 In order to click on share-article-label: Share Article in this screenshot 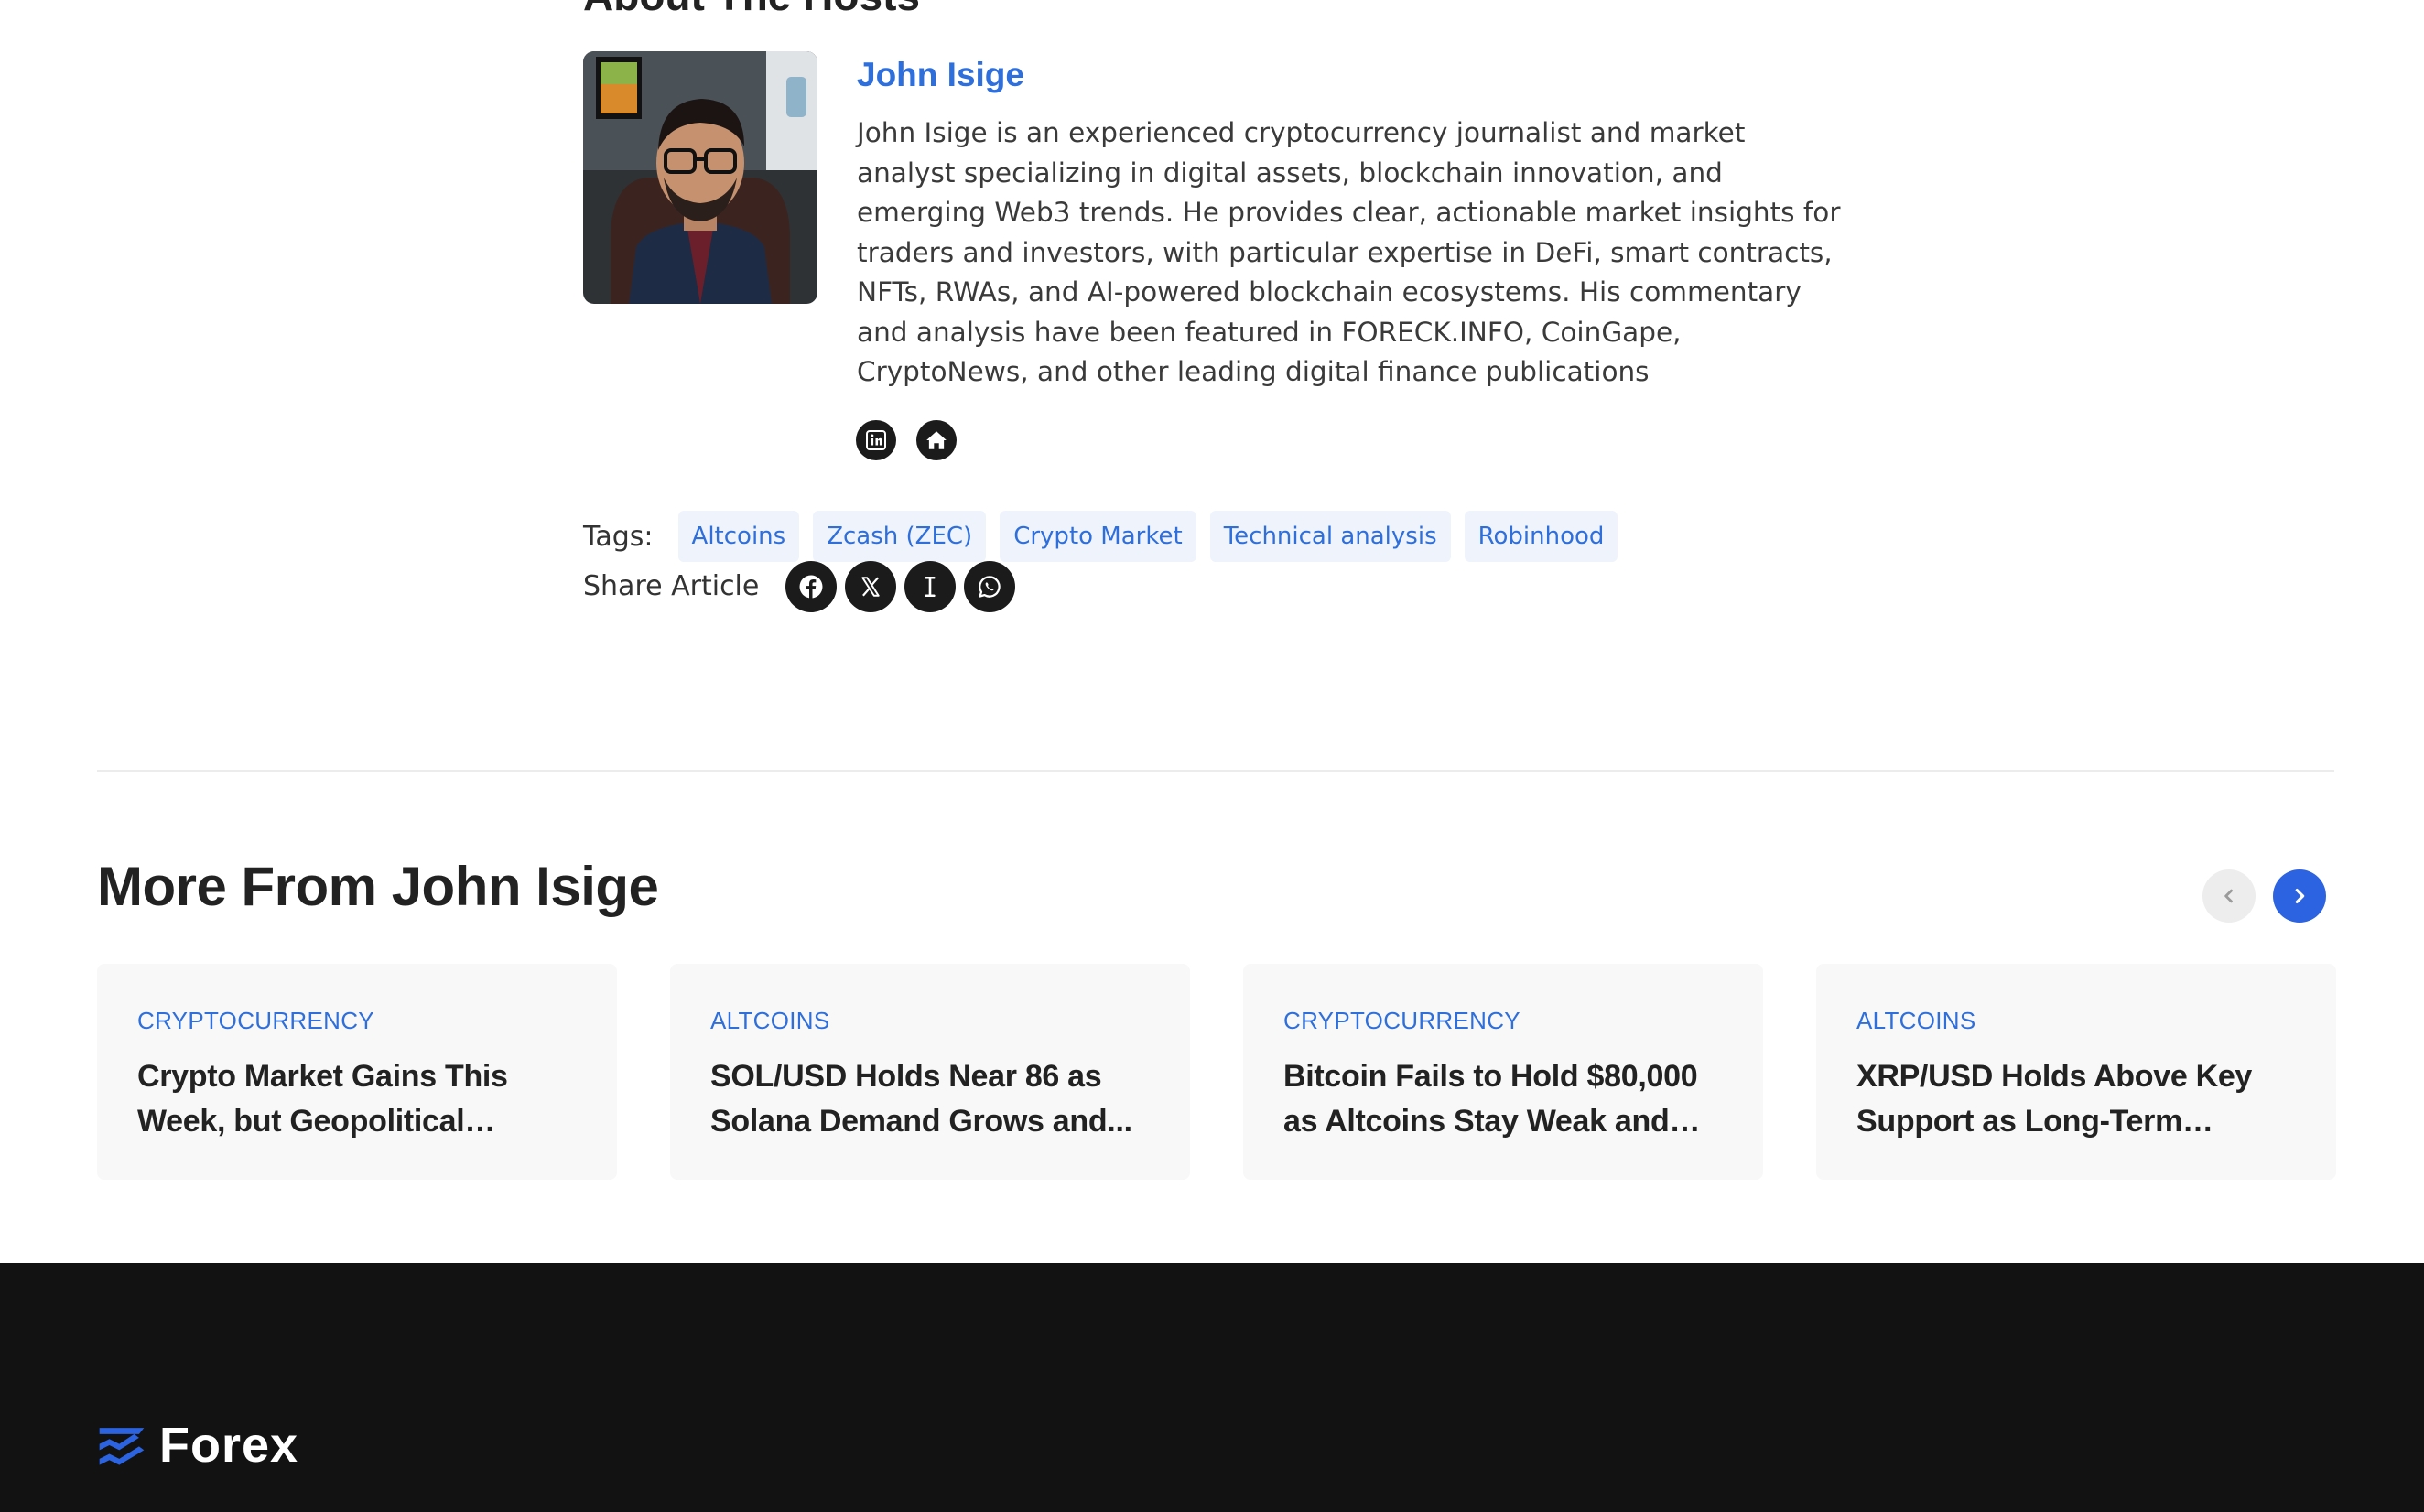, I will do `click(672, 586)`.